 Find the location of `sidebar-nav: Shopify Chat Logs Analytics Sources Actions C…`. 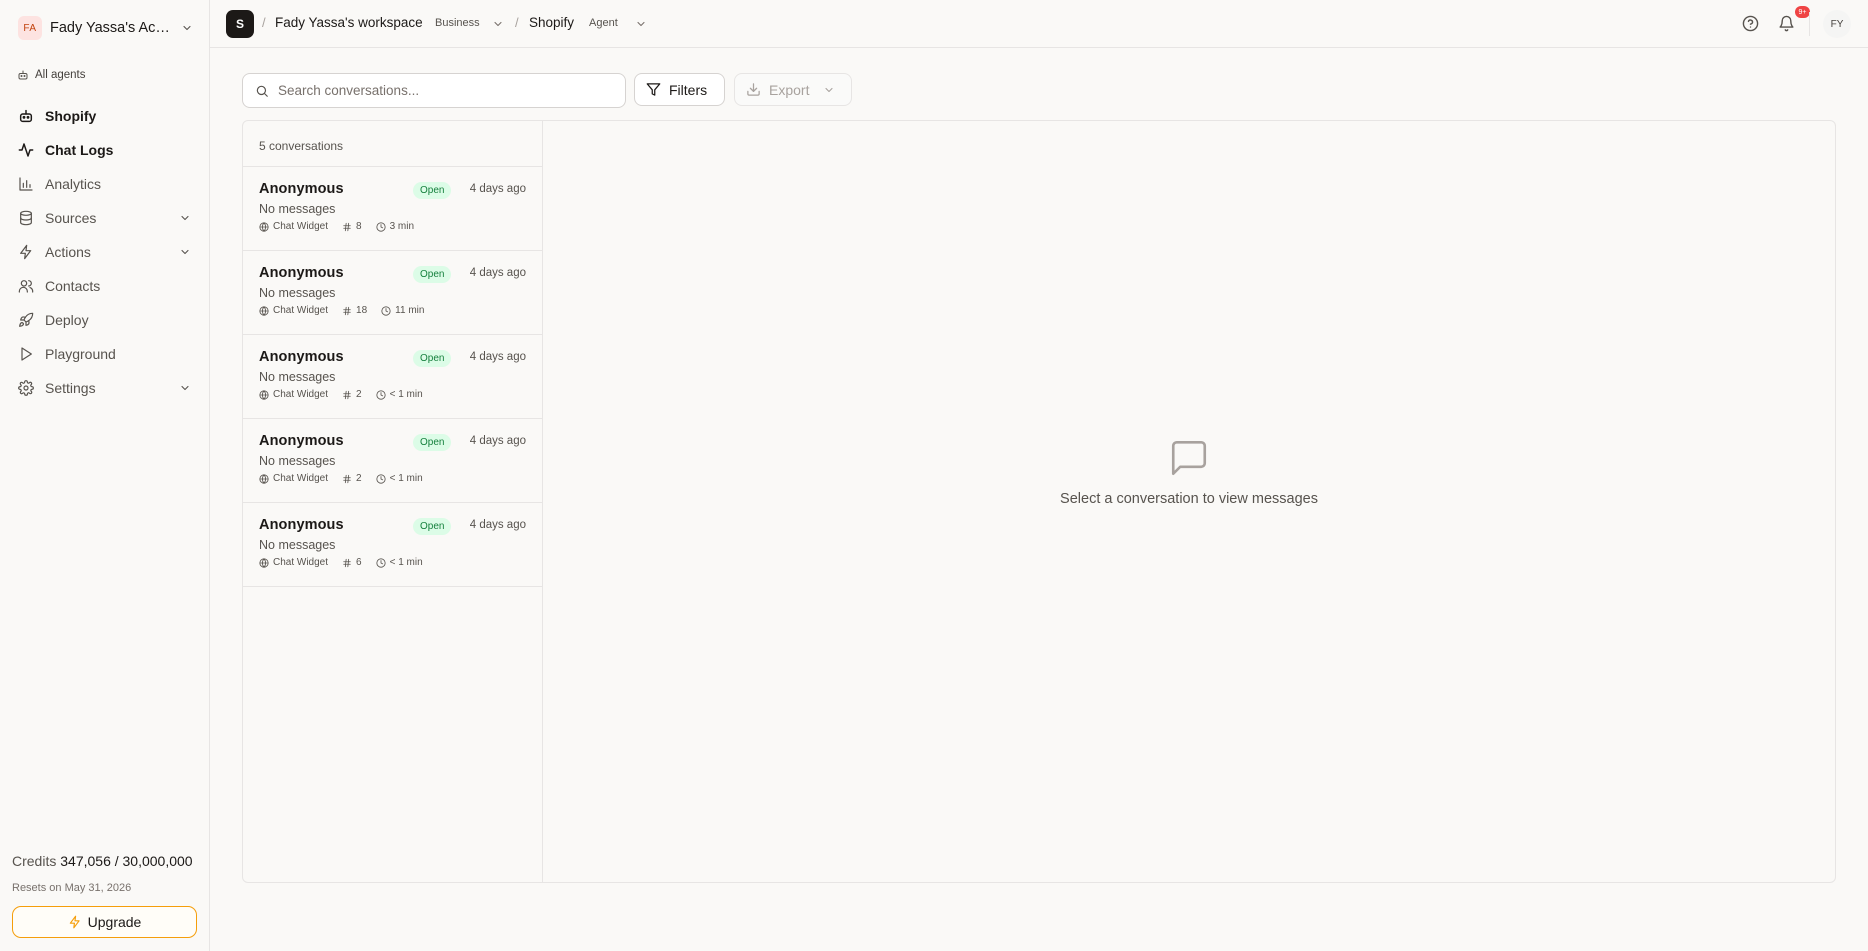

sidebar-nav: Shopify Chat Logs Analytics Sources Actions C… is located at coordinates (104, 252).